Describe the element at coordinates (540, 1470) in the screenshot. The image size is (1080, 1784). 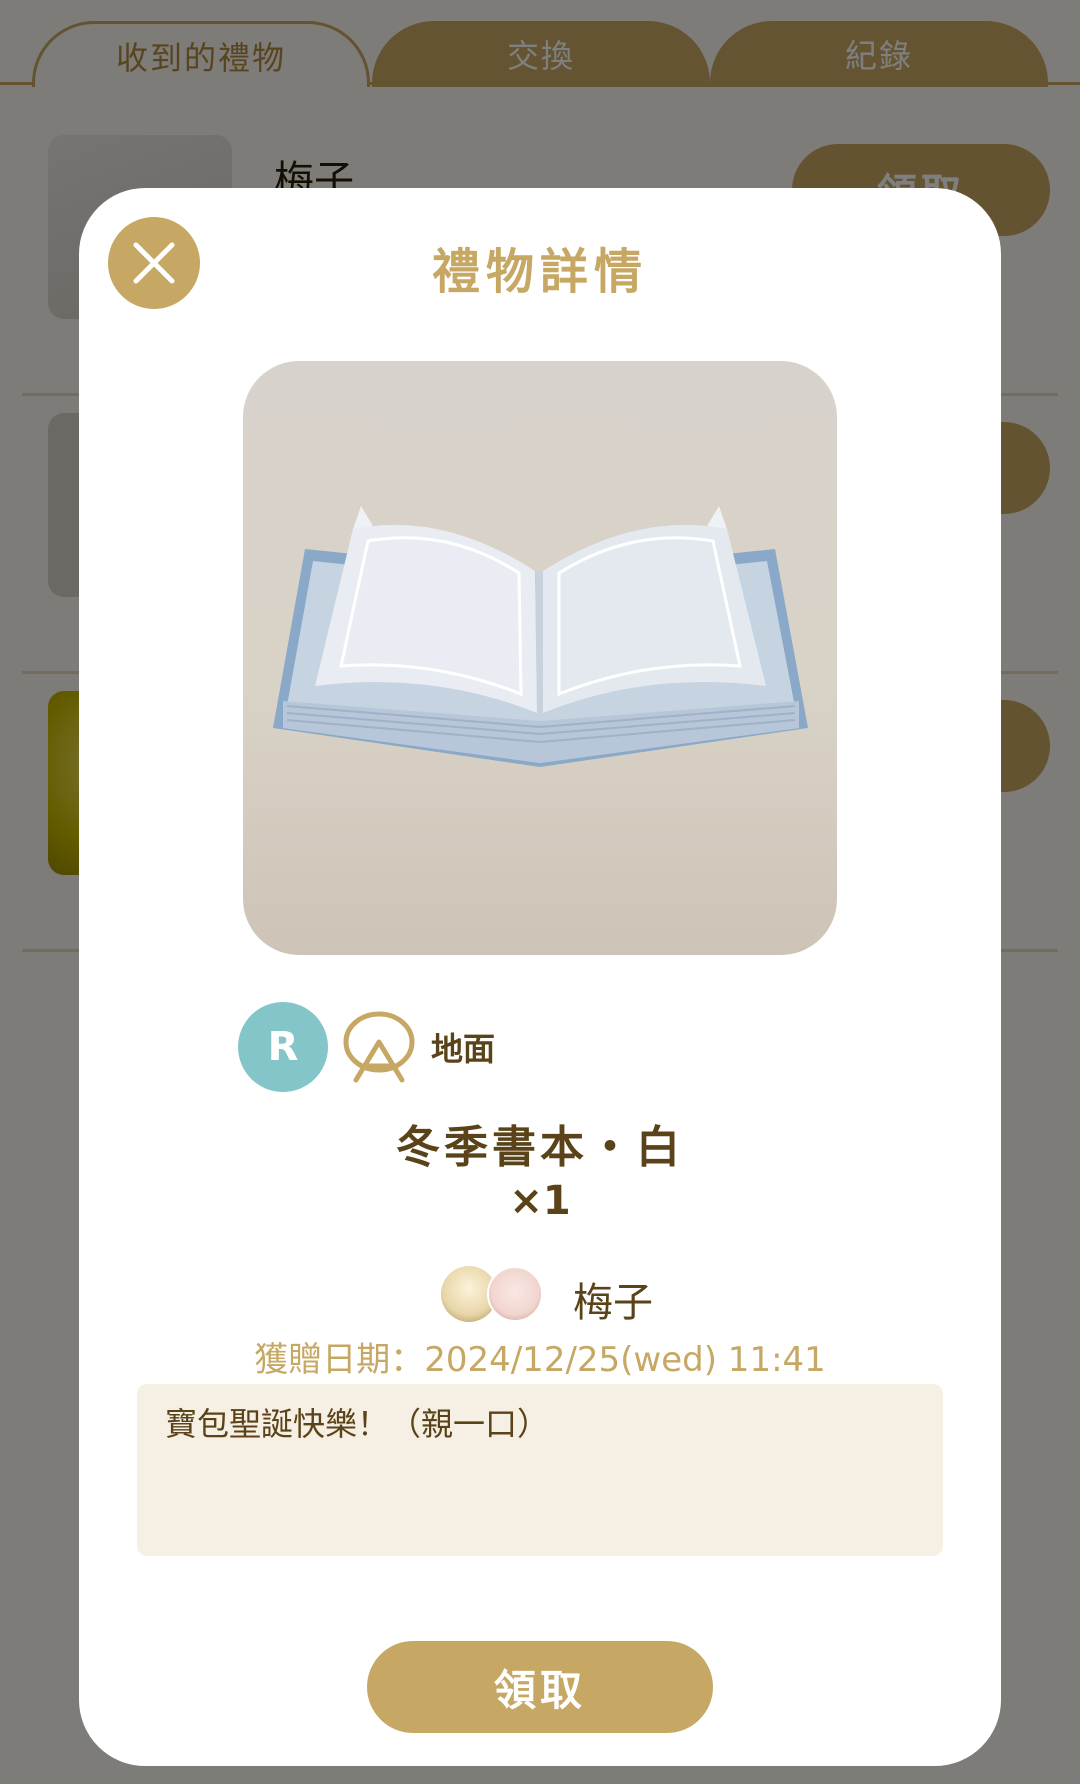
I see `gift-message: 寶包聖誕快樂！（親一口）` at that location.